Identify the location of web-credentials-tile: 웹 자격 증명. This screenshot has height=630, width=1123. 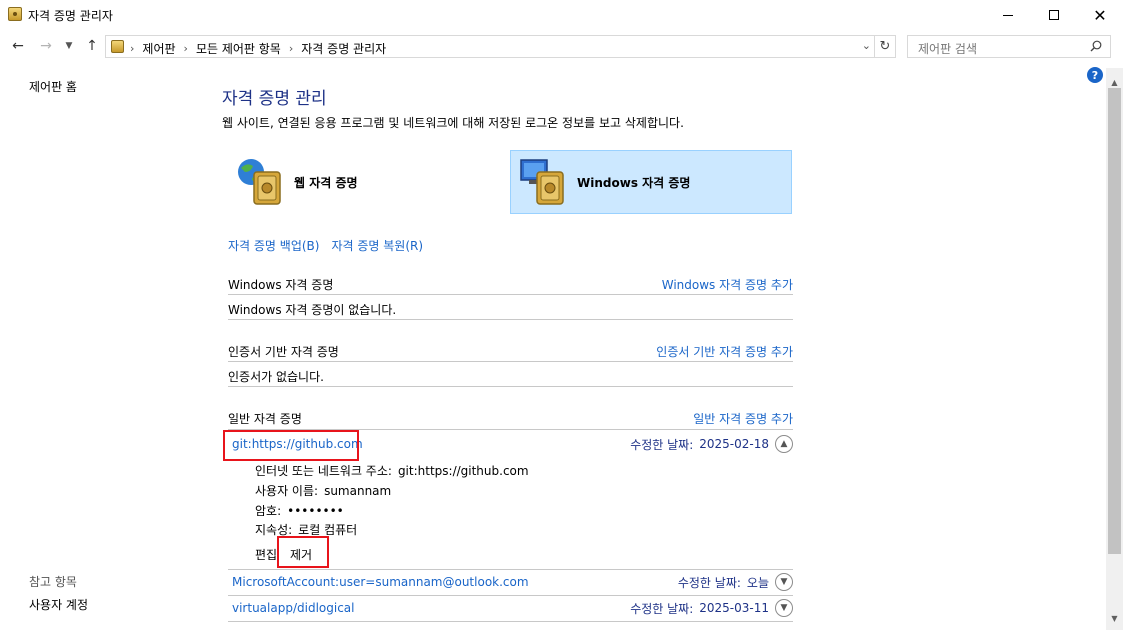
(369, 182).